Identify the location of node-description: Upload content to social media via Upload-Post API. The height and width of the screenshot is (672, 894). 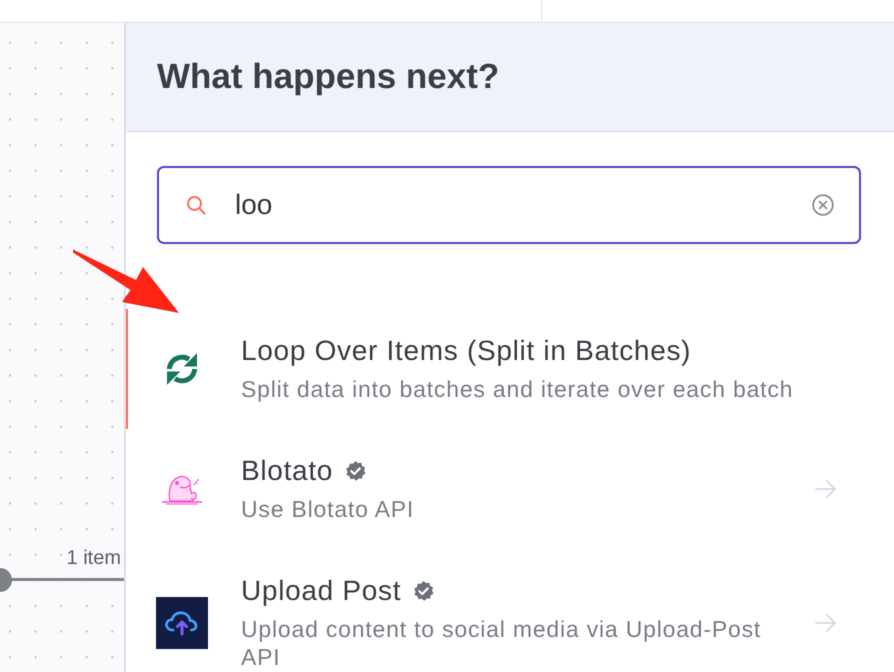
(501, 643).